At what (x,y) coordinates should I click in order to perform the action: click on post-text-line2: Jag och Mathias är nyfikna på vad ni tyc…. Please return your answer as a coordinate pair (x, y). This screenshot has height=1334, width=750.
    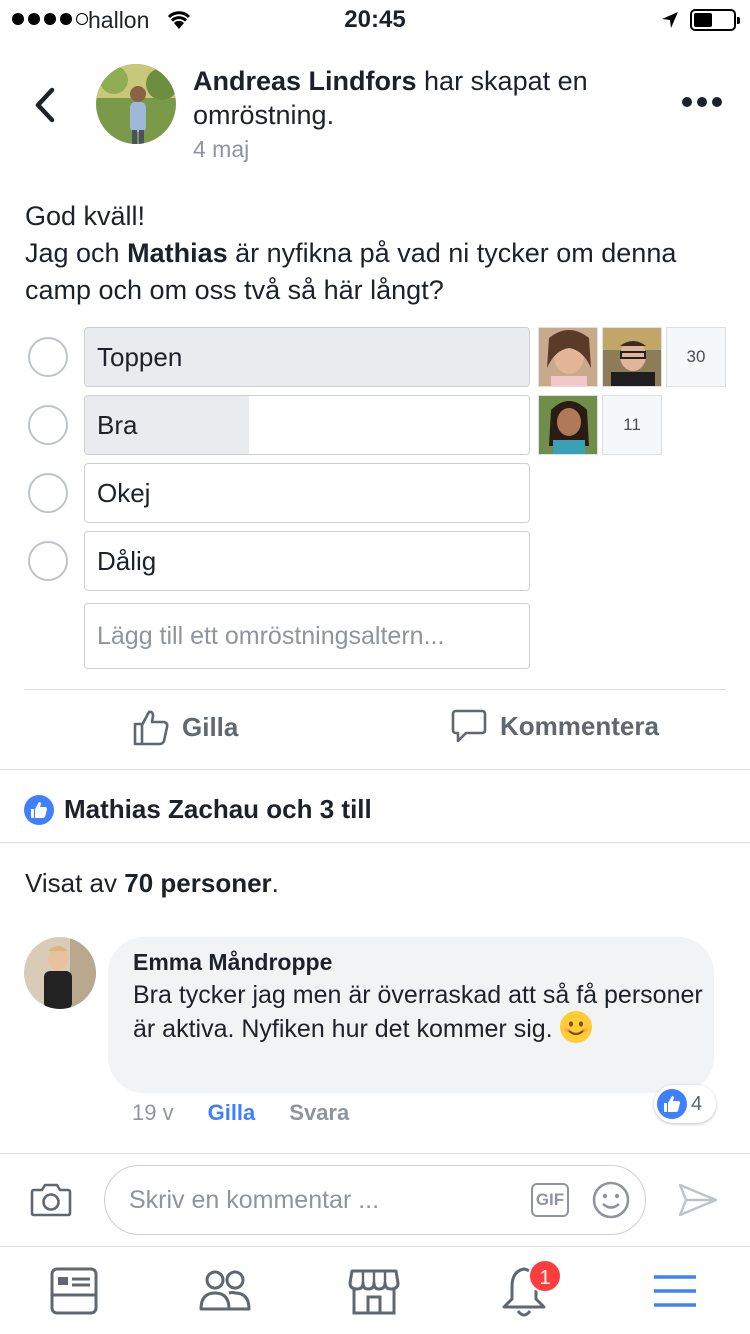
    Looking at the image, I should click on (351, 271).